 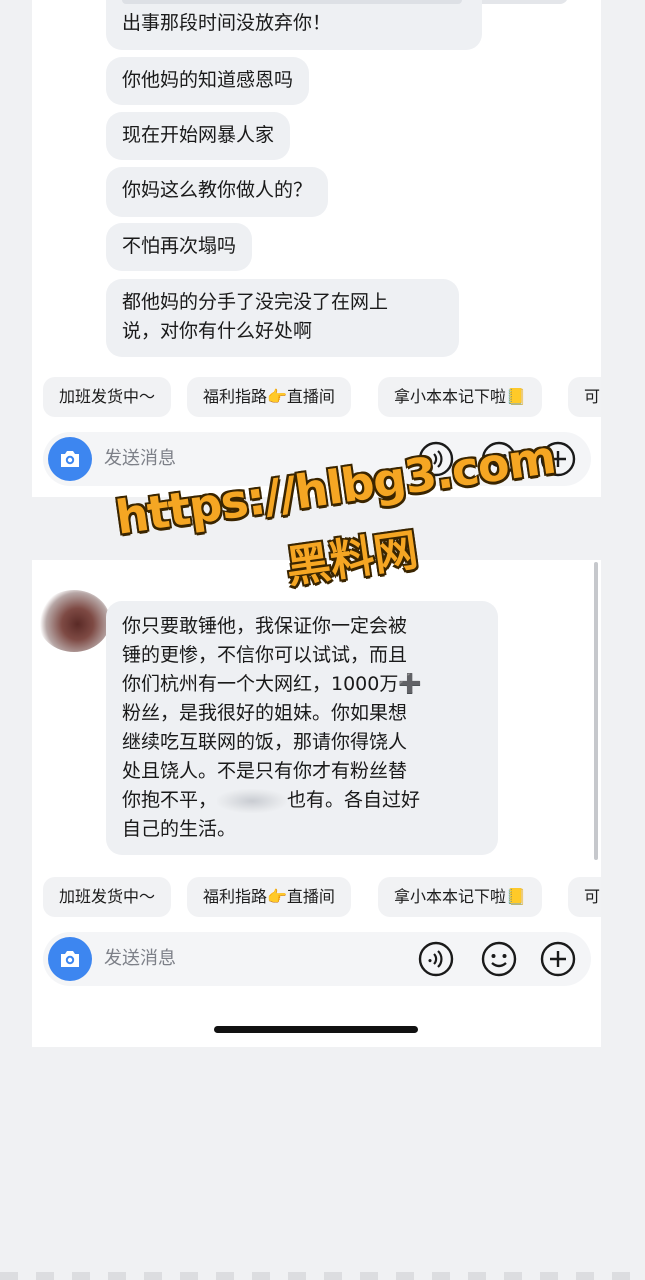 I want to click on bottom-edge-strip, so click(x=322, y=1276).